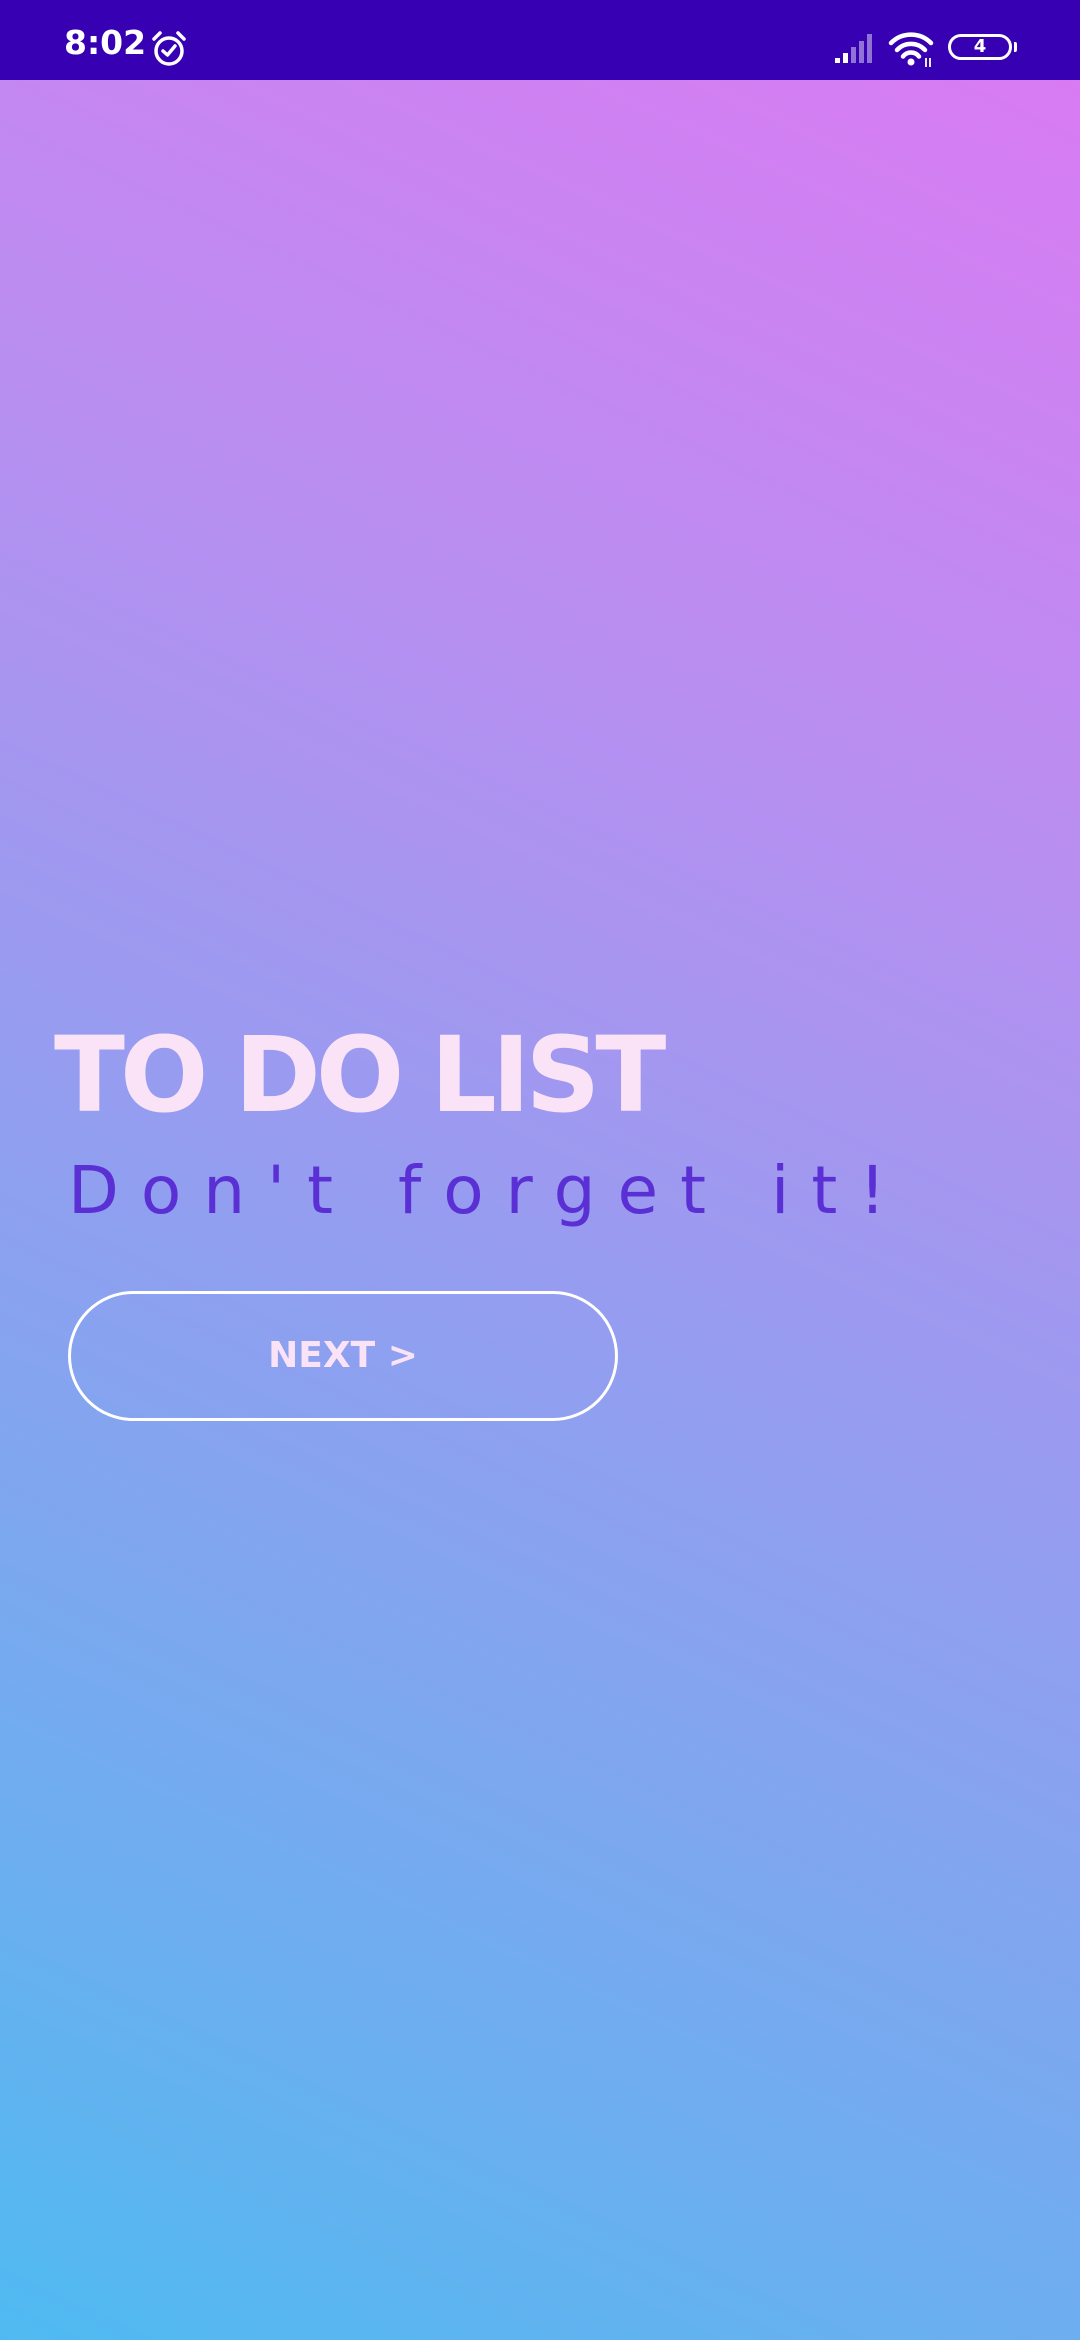 This screenshot has width=1080, height=2340. What do you see at coordinates (1015, 47) in the screenshot?
I see `battery-nub` at bounding box center [1015, 47].